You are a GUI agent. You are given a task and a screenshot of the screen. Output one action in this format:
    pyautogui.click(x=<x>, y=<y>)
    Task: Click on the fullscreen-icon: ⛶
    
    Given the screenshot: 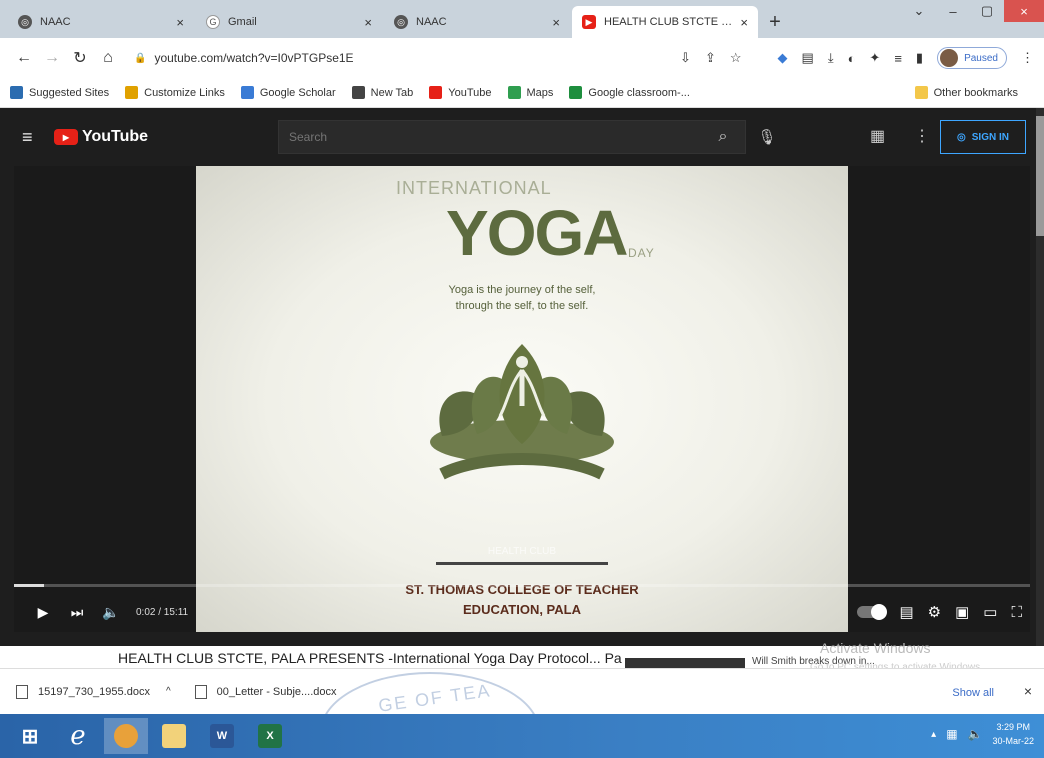 What is the action you would take?
    pyautogui.click(x=1016, y=612)
    